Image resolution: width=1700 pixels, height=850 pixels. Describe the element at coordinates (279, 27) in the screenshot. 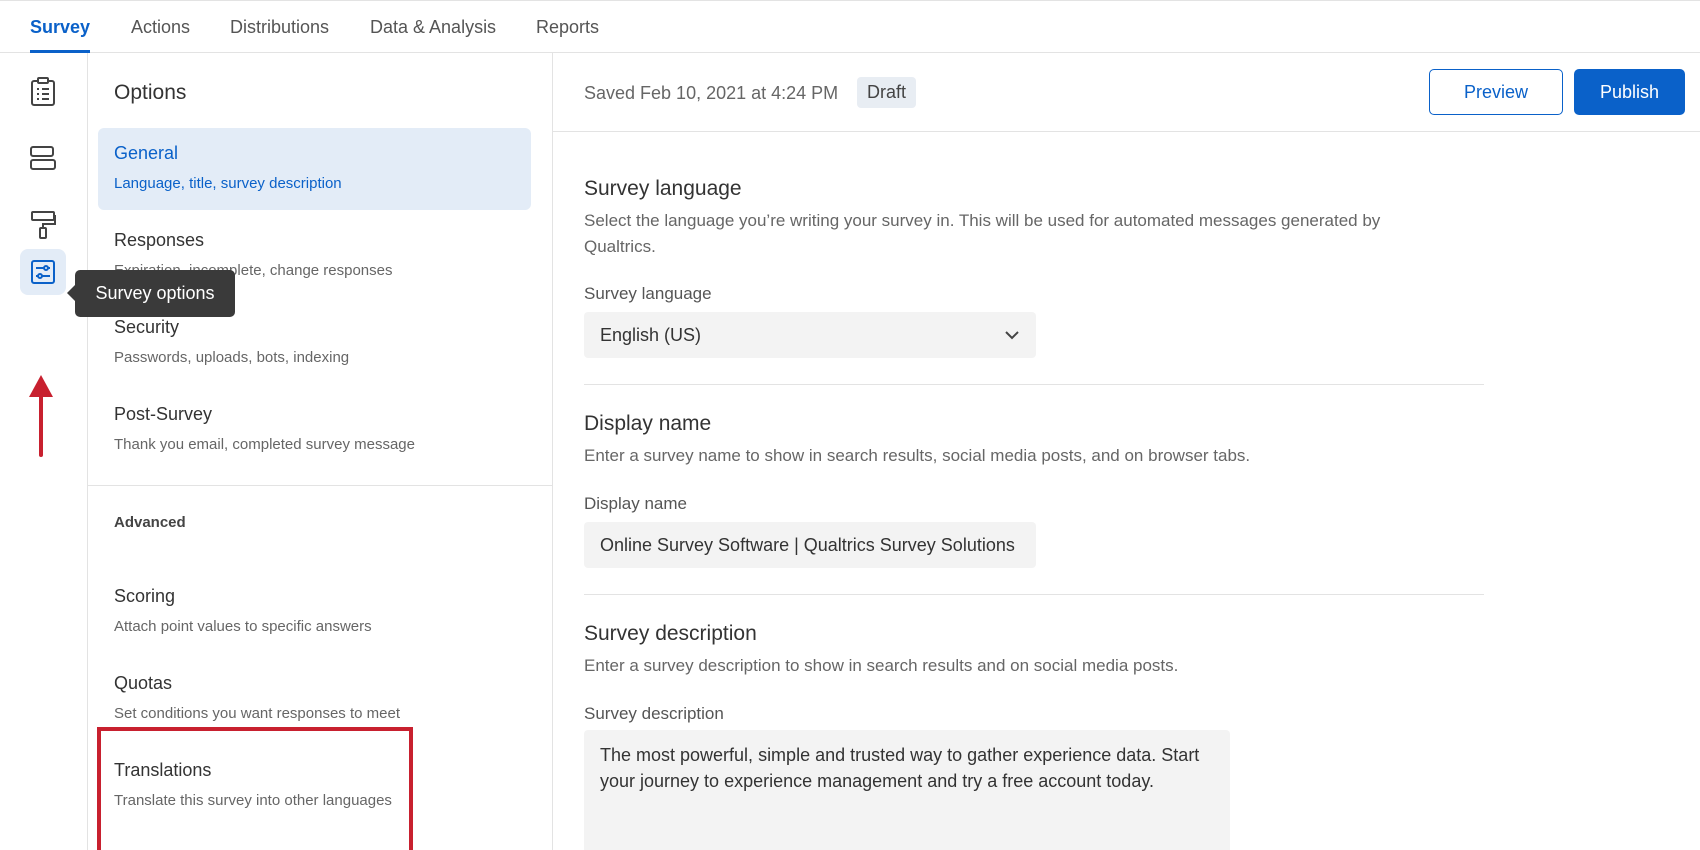

I see `tab-distributions: Distributions` at that location.